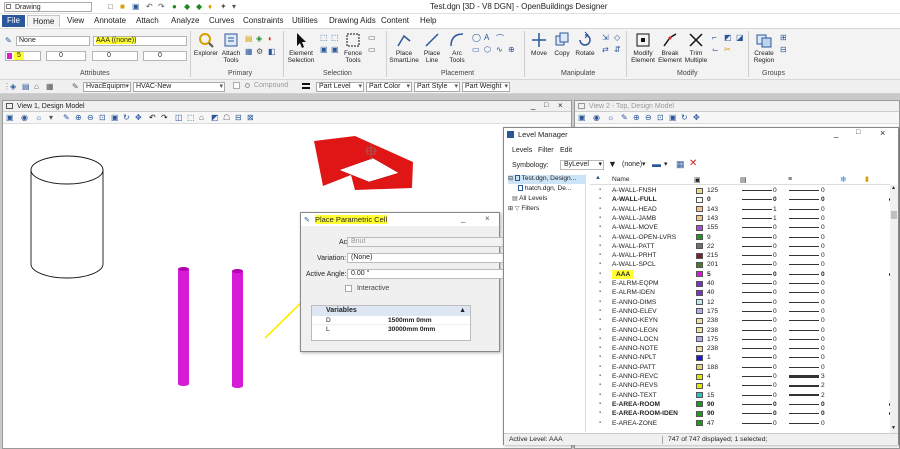 The width and height of the screenshot is (900, 449). Describe the element at coordinates (179, 117) in the screenshot. I see `view-tool-icon: ◫` at that location.